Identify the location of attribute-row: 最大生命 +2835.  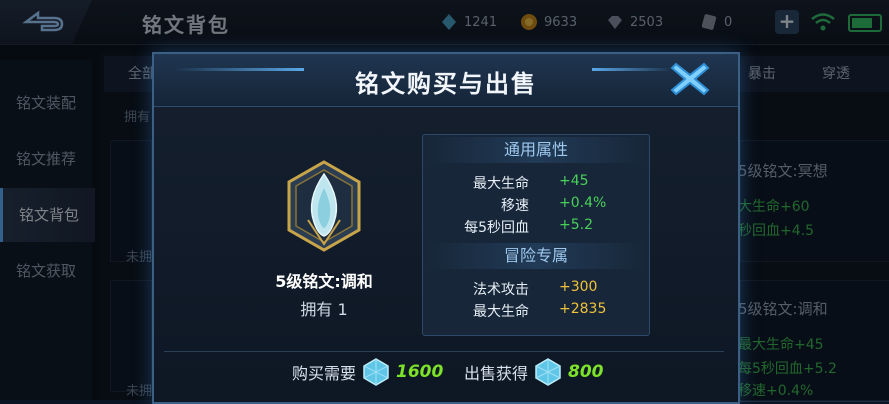
(536, 310).